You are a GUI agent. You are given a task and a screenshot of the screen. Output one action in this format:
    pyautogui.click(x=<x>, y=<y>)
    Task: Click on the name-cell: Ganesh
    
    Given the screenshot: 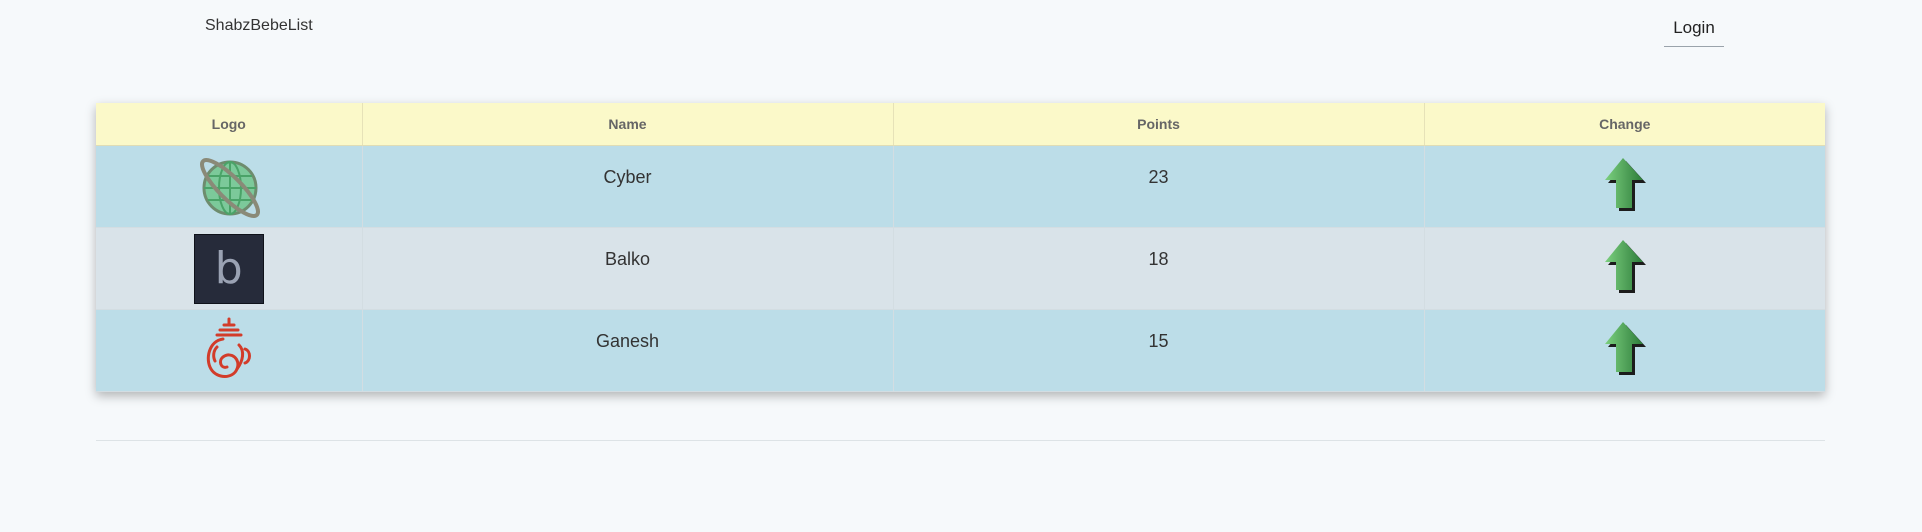 What is the action you would take?
    pyautogui.click(x=628, y=350)
    